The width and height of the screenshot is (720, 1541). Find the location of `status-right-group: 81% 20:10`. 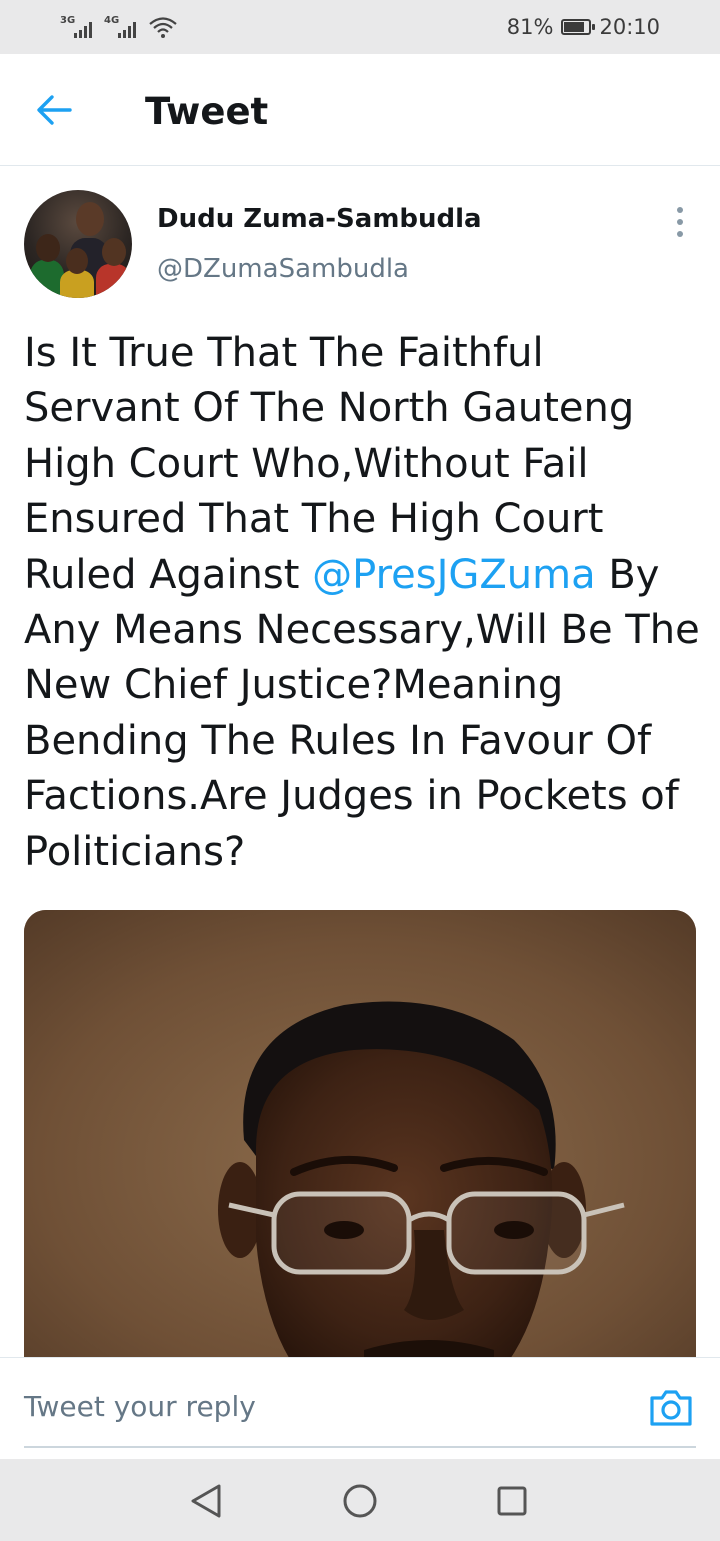

status-right-group: 81% 20:10 is located at coordinates (583, 27).